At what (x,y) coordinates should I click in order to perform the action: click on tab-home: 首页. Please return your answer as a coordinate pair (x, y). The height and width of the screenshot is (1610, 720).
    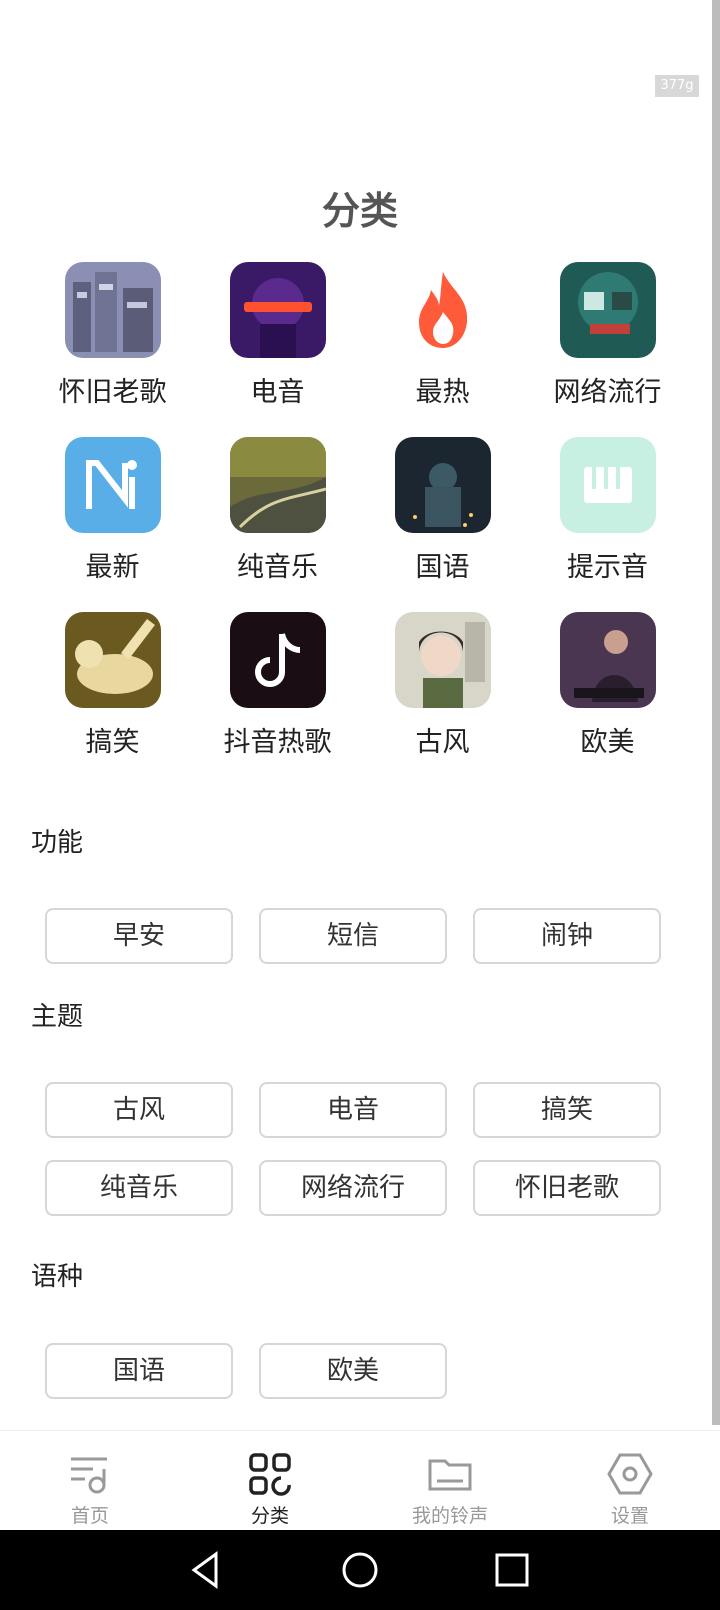
    Looking at the image, I should click on (90, 1481).